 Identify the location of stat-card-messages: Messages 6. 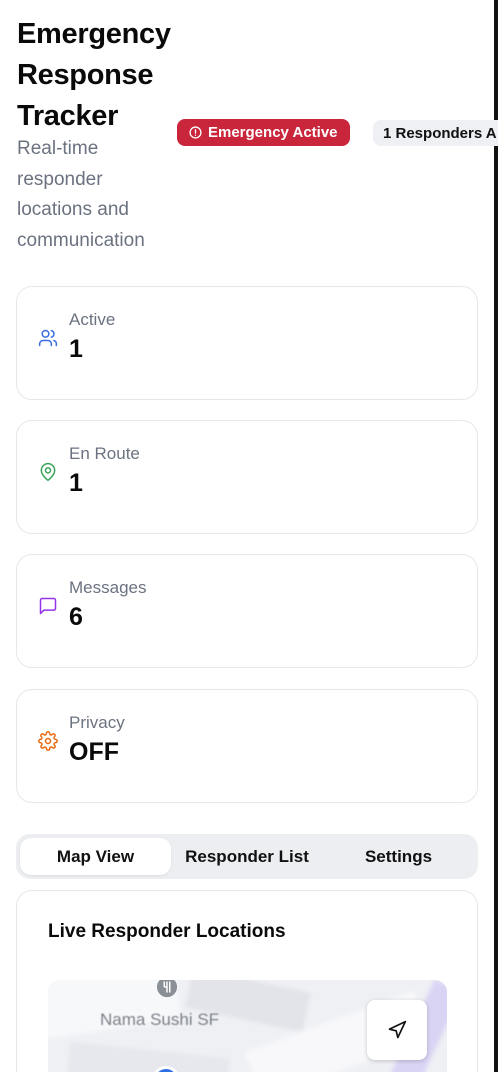
(247, 611).